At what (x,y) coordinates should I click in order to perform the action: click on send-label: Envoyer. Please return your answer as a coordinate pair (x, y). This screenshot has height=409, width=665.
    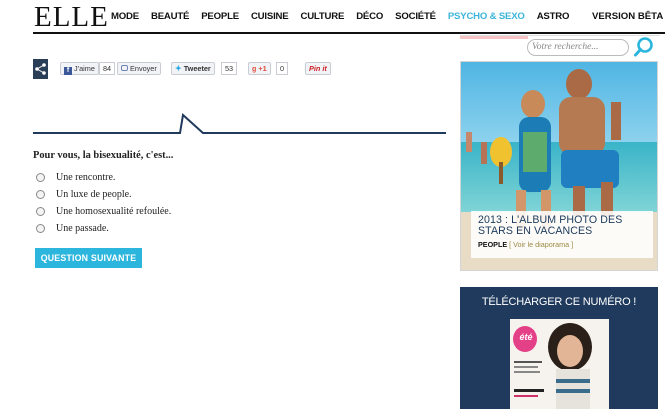
    Looking at the image, I should click on (143, 68).